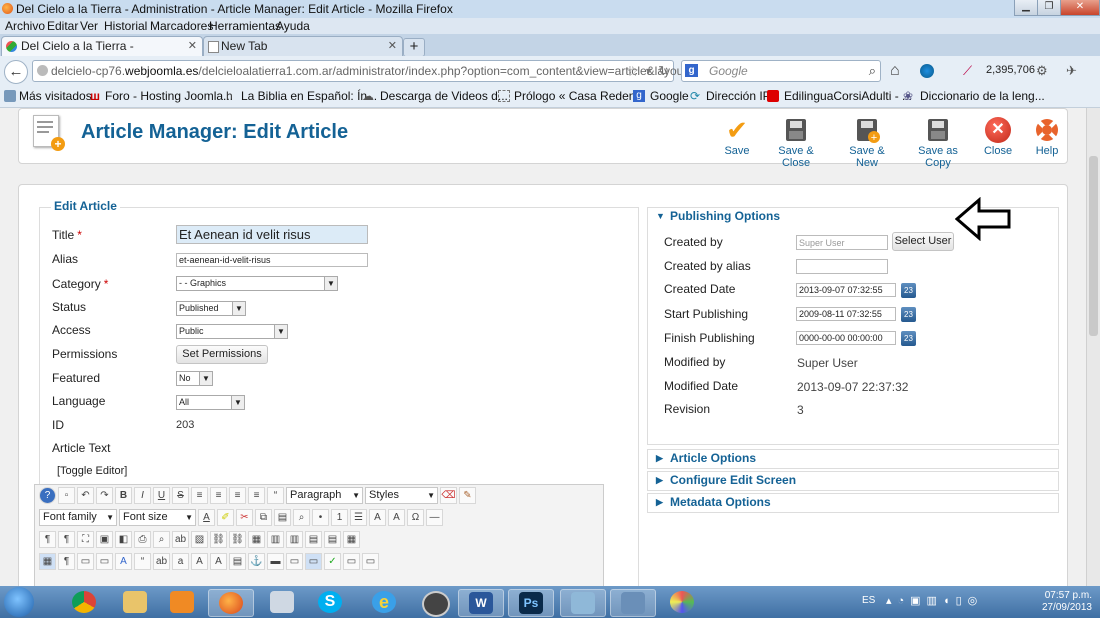 This screenshot has height=618, width=1100. Describe the element at coordinates (104, 561) in the screenshot. I see `layer-icon: ▭` at that location.